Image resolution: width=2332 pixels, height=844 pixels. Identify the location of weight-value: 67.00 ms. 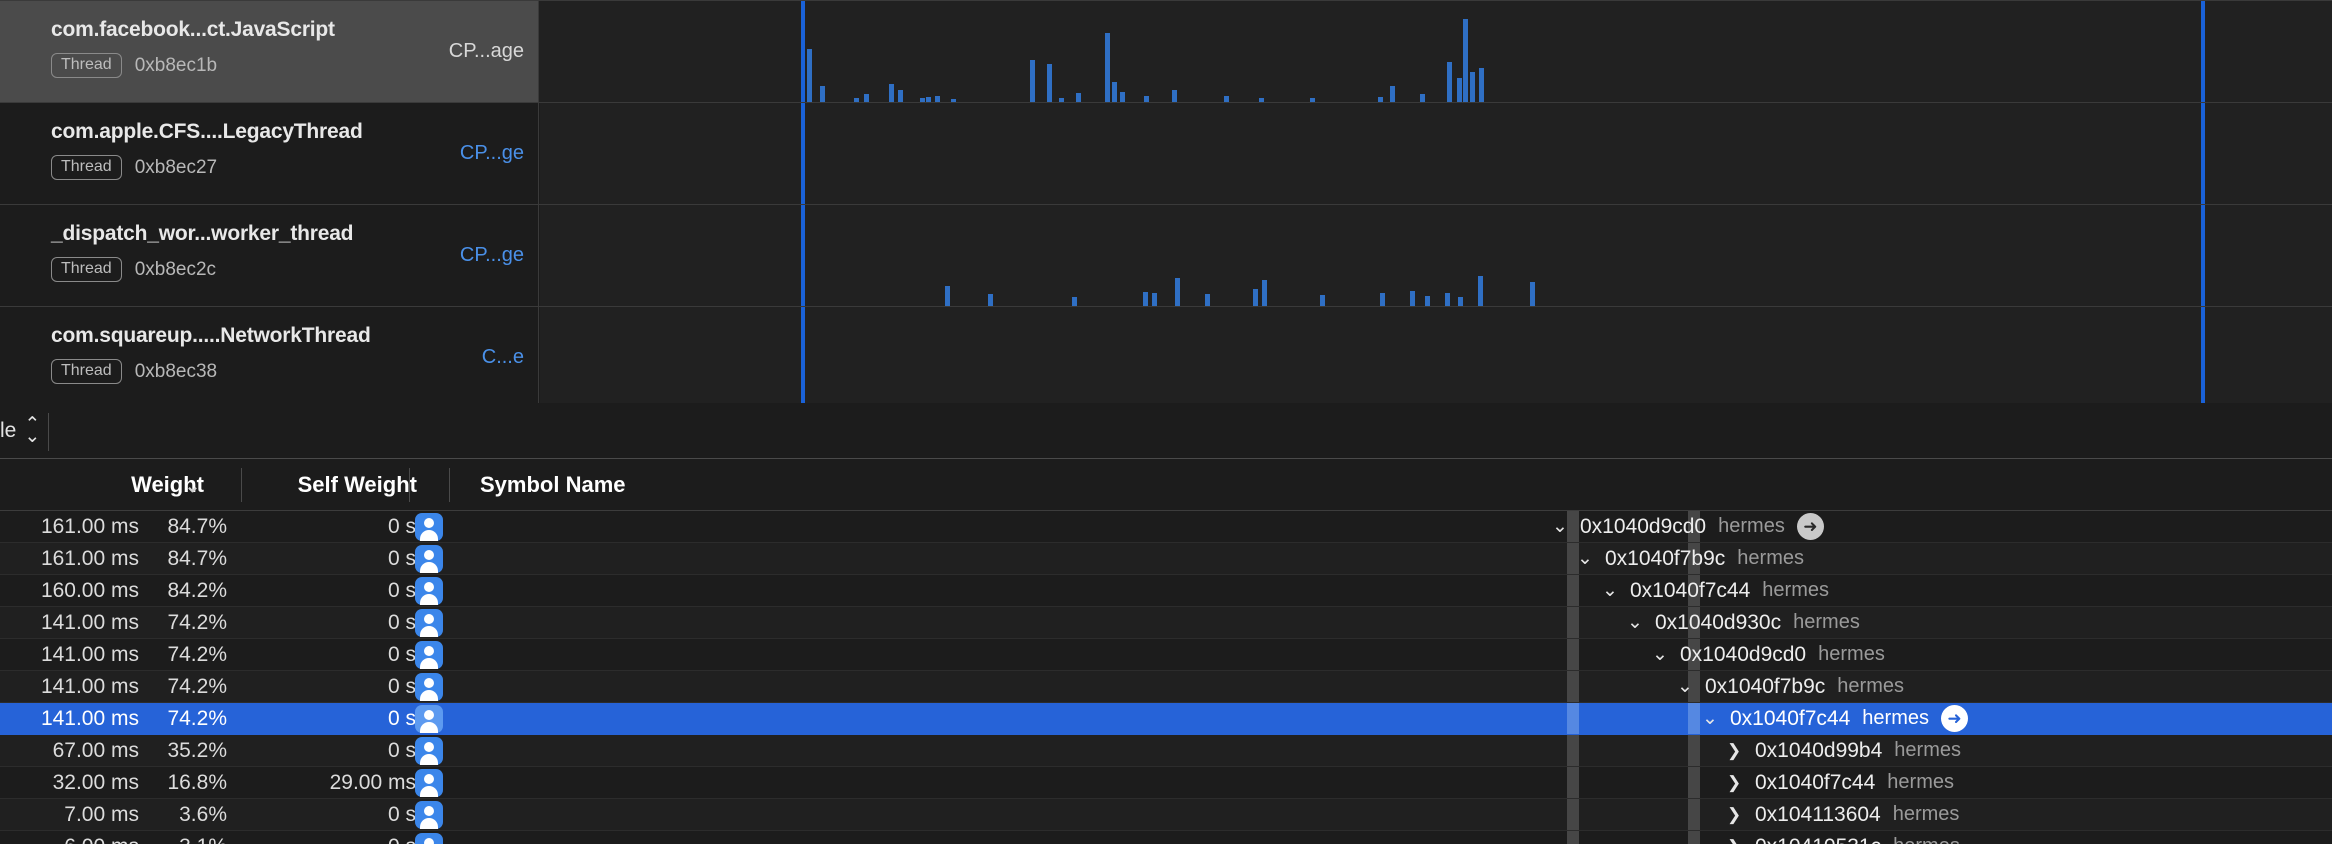
(95, 750).